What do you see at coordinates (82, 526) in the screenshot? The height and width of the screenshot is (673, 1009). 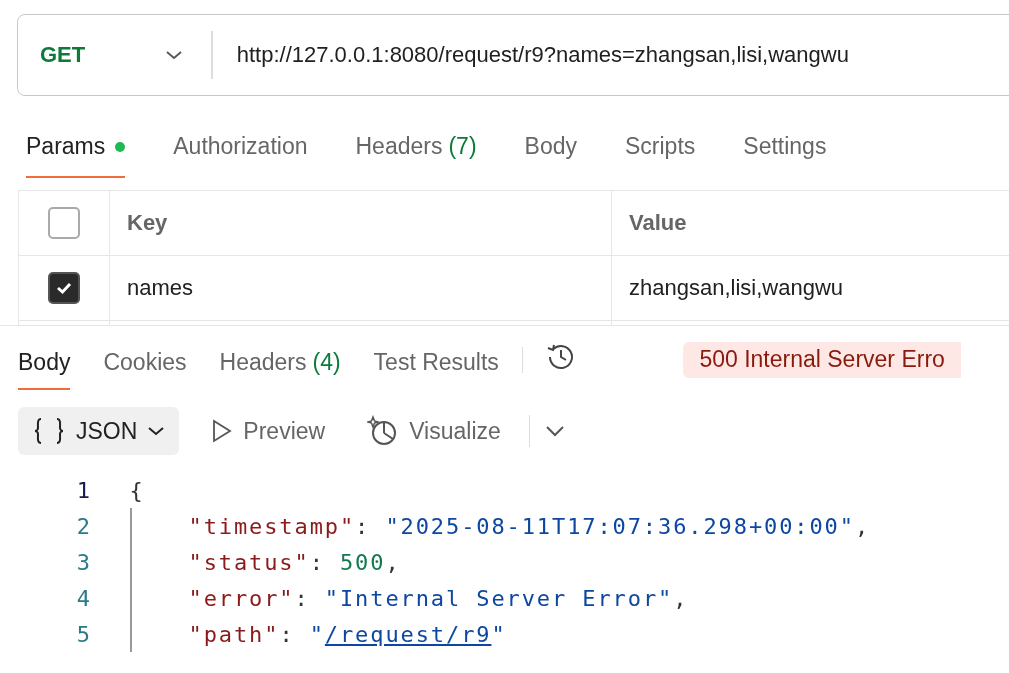 I see `line-number: 2` at bounding box center [82, 526].